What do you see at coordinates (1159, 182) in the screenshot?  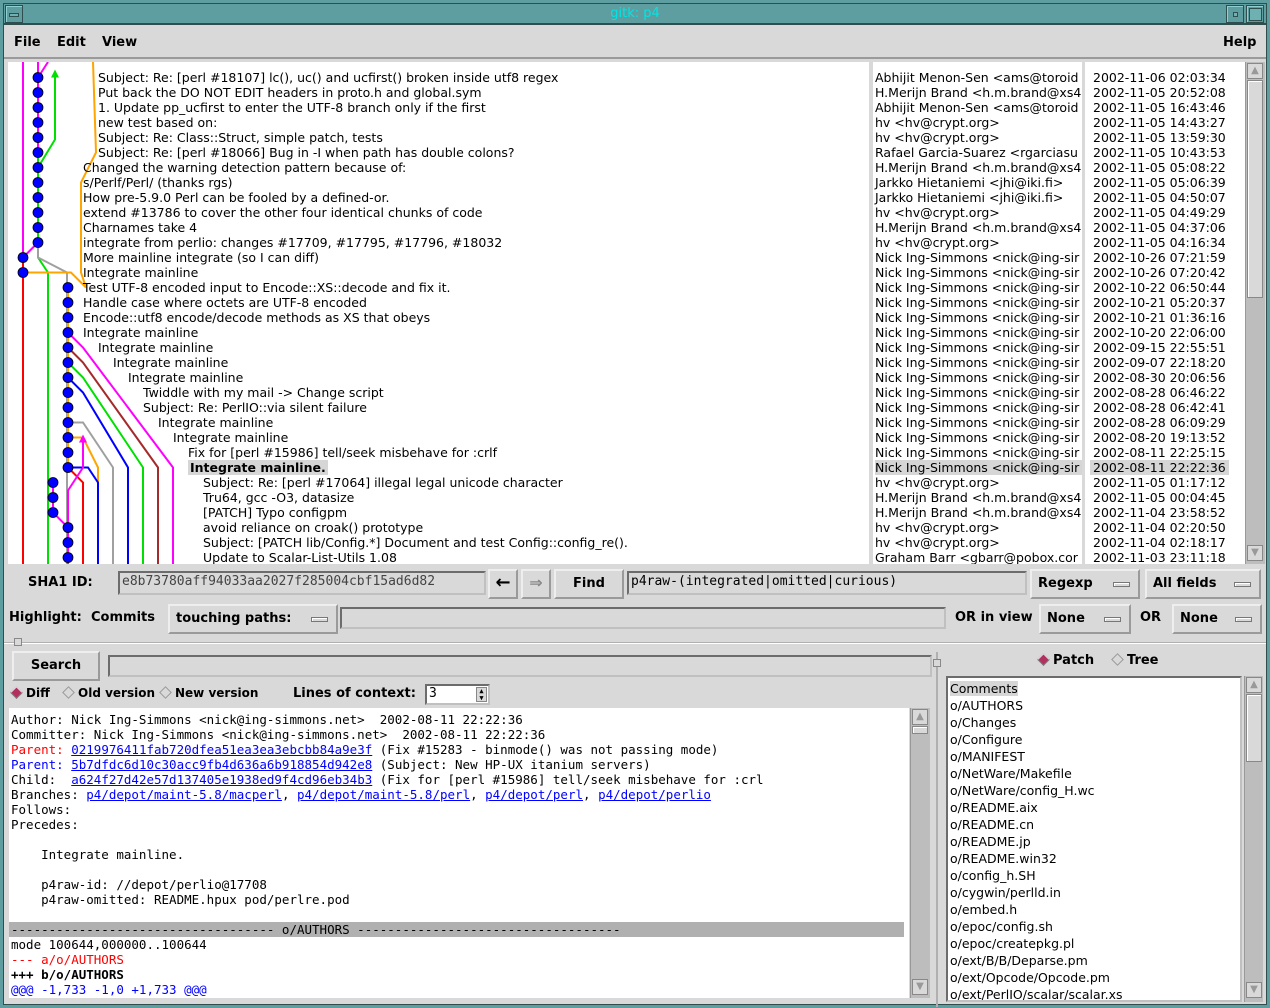 I see `commit-row-date: 2002-11-05 05:06:39` at bounding box center [1159, 182].